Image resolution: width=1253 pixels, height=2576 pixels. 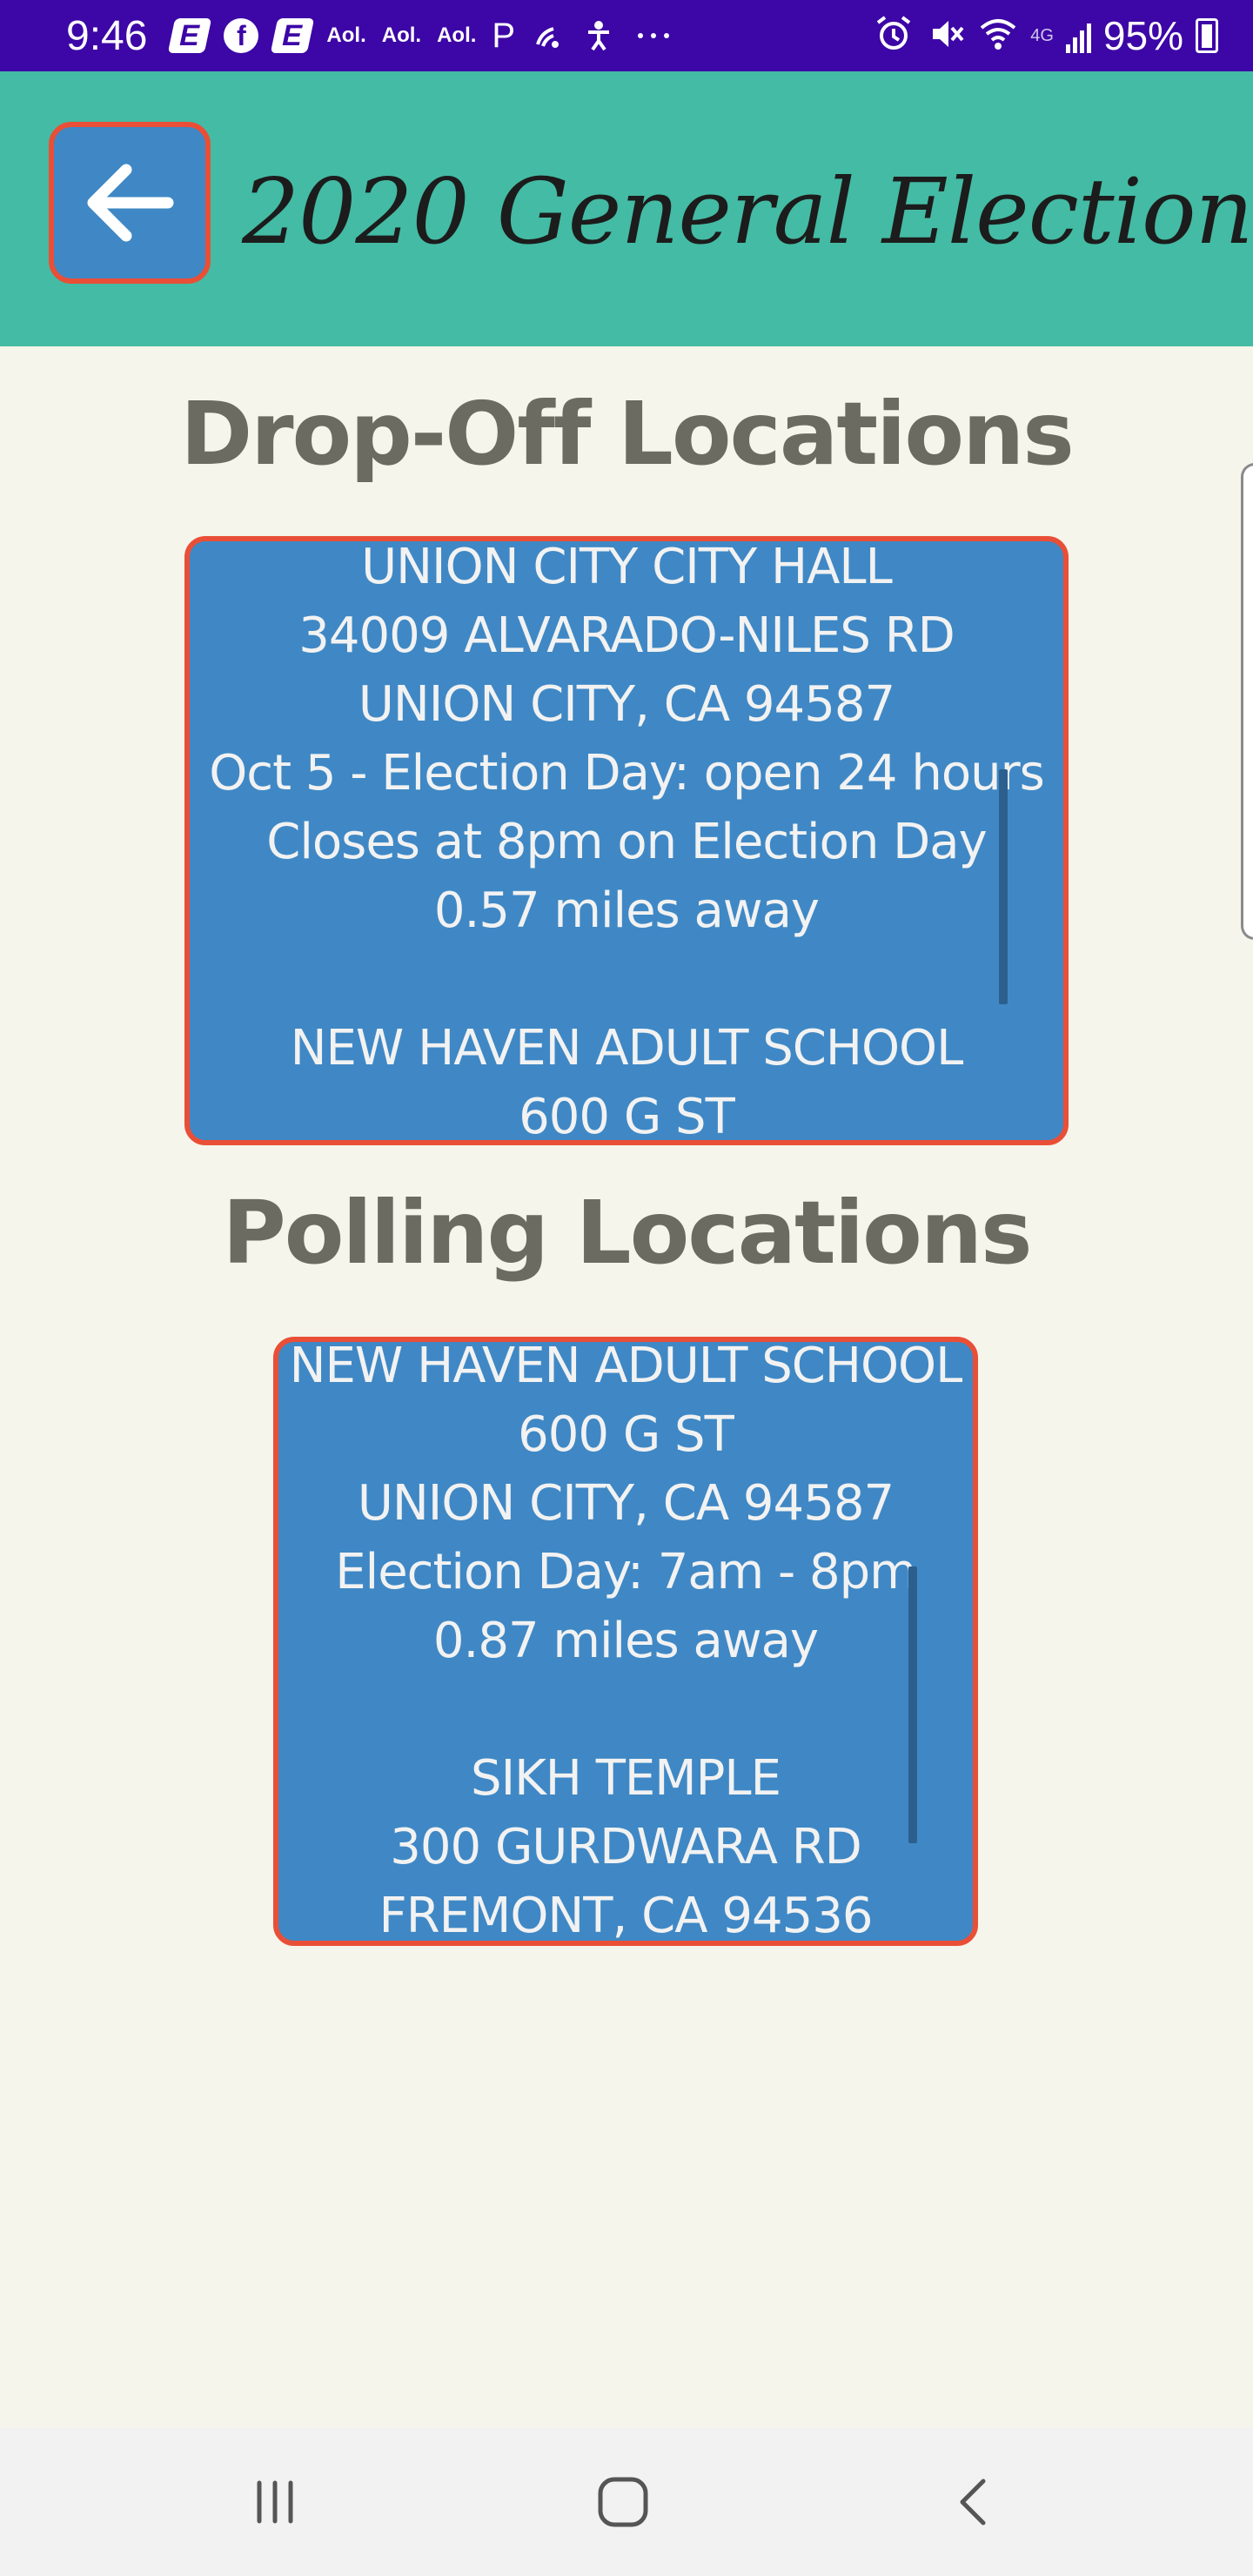 I want to click on aol-notification-icon-3: Aol., so click(x=457, y=35).